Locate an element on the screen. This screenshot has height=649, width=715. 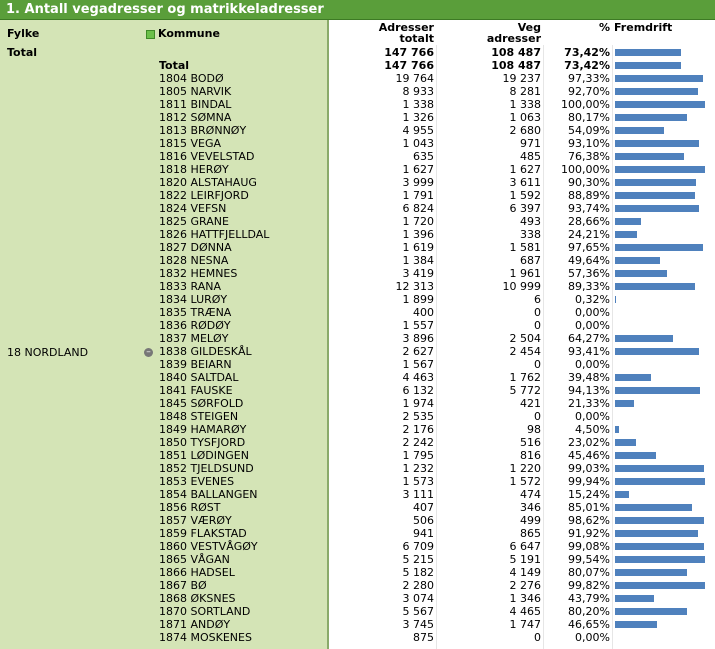
adresser-cell: 5 215 is located at coordinates (418, 559).